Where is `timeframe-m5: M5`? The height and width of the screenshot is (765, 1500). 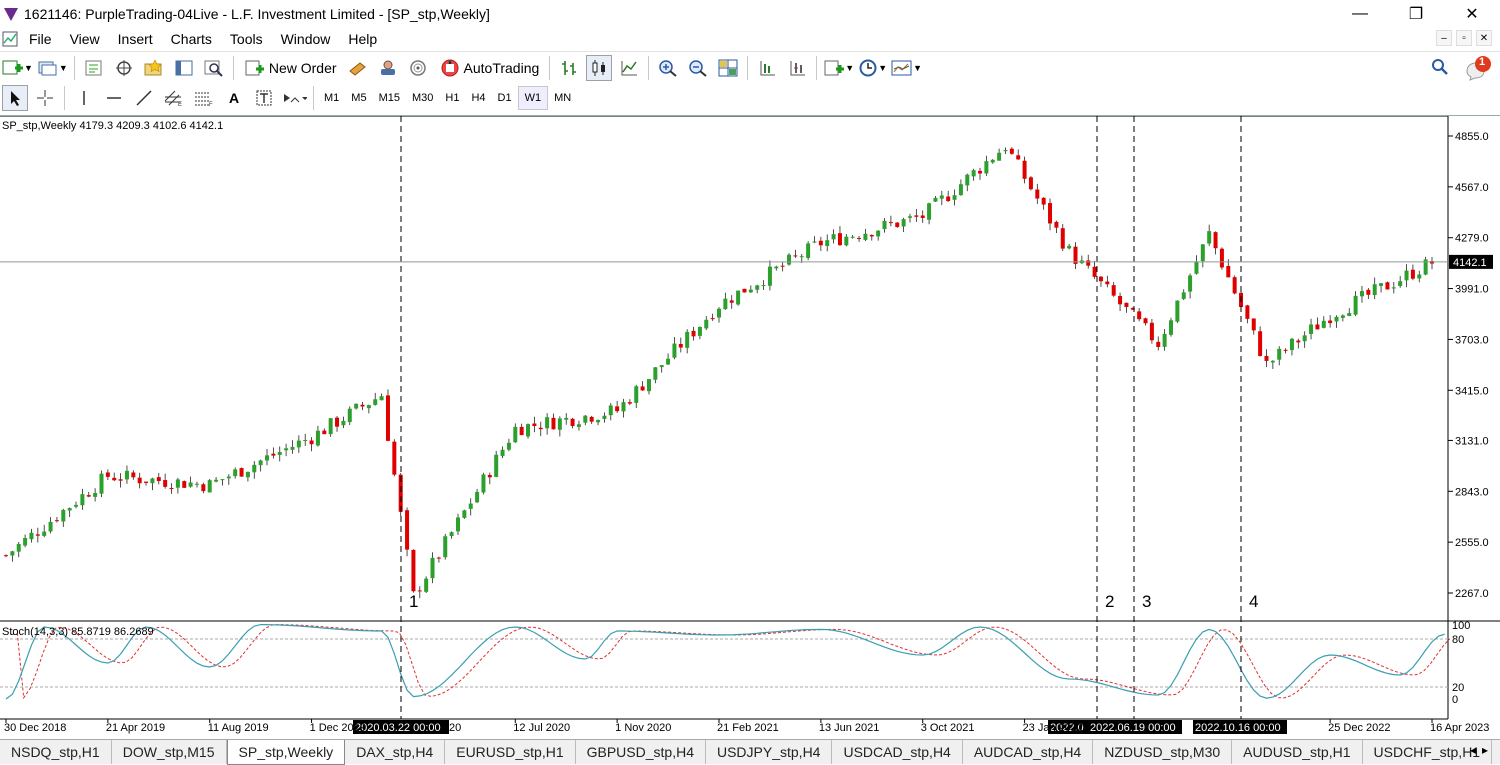 timeframe-m5: M5 is located at coordinates (358, 98).